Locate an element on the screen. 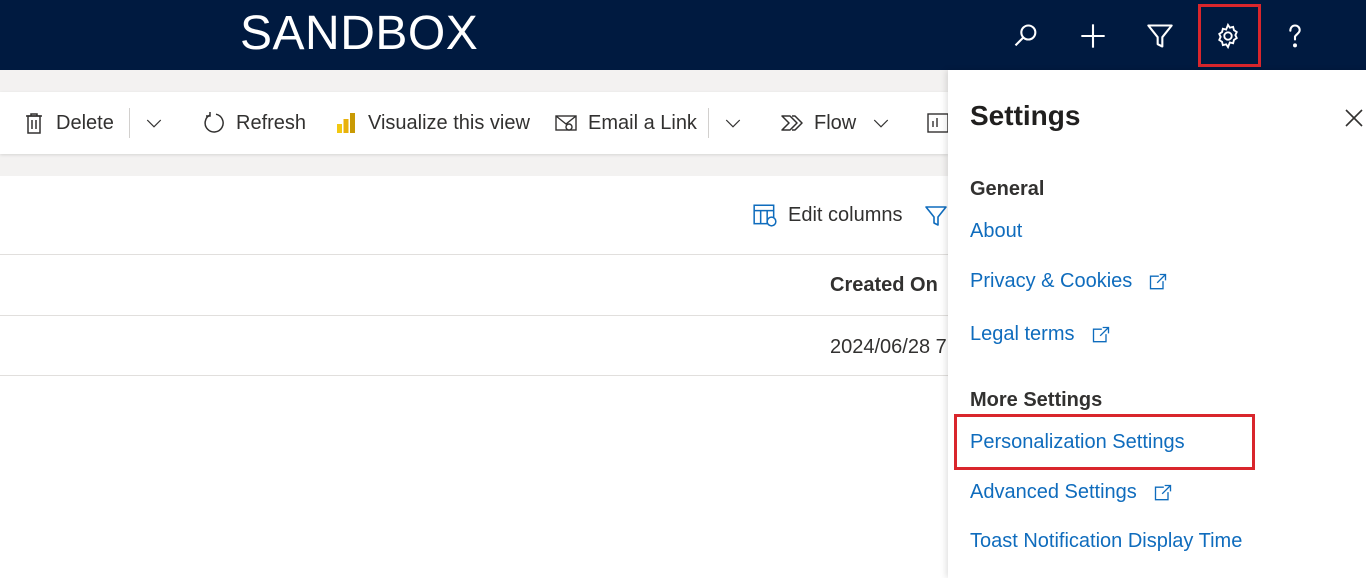 This screenshot has width=1366, height=578. advanced-find-button is located at coordinates (1160, 36).